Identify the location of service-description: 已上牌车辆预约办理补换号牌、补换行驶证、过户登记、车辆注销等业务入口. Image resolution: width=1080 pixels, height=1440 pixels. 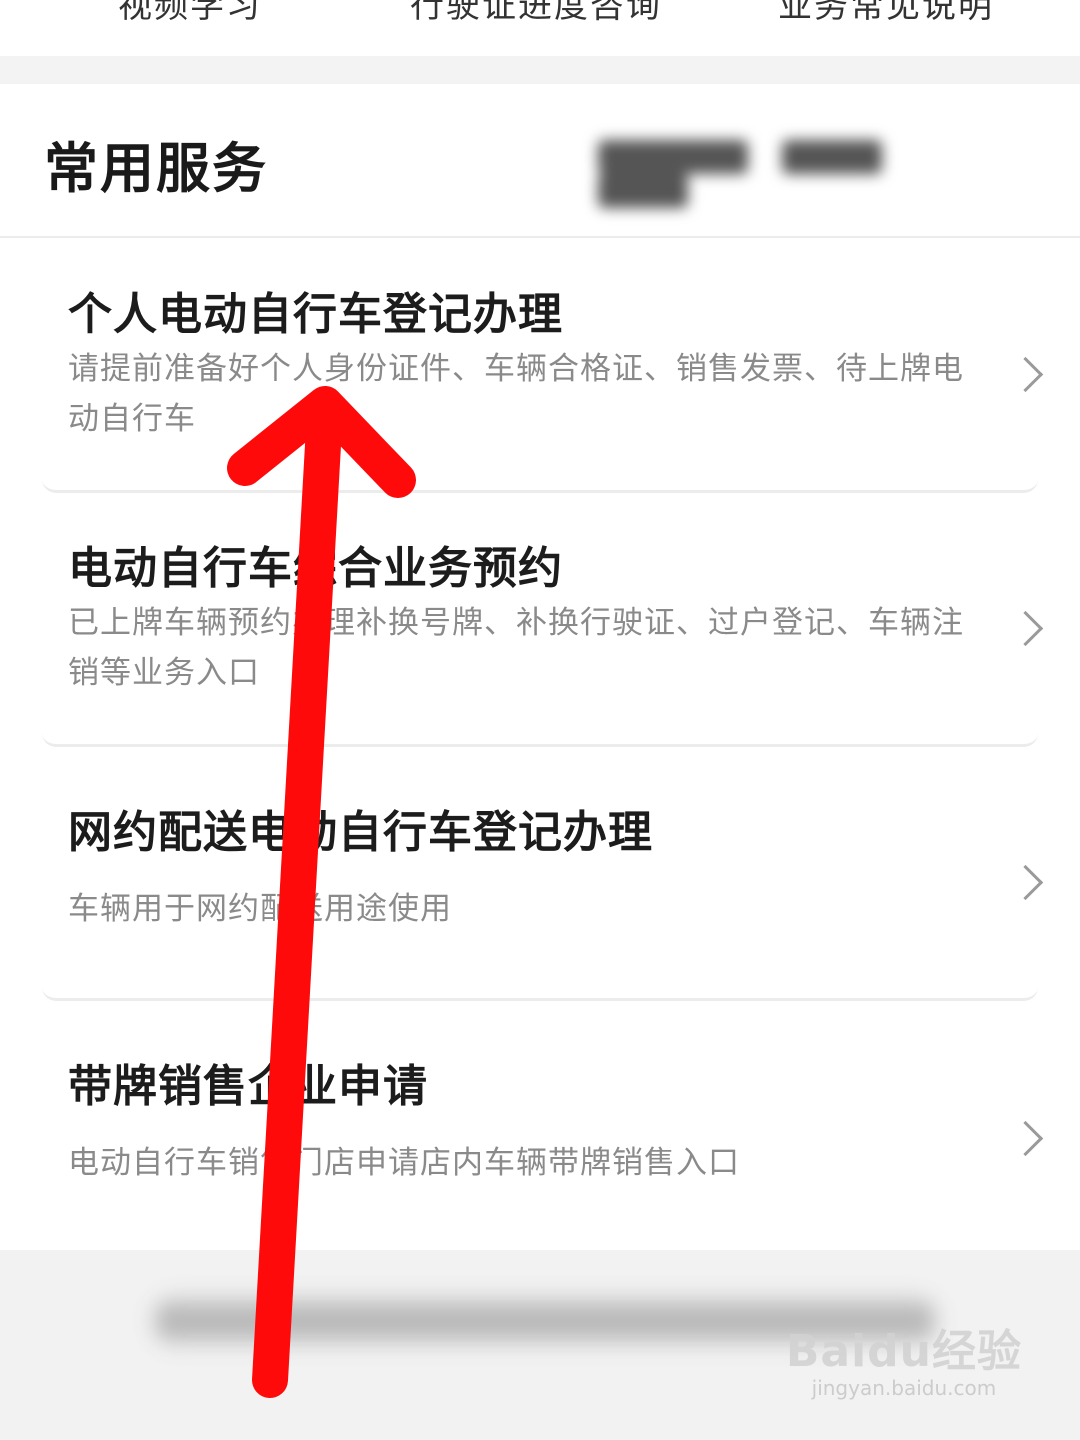
(516, 648).